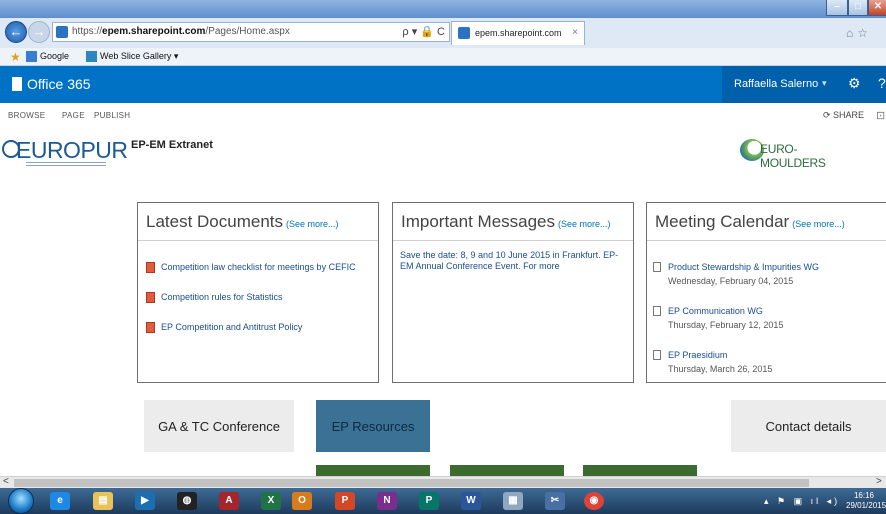 This screenshot has height=514, width=886. I want to click on office365-suite-bar: Office 365 Raffaella Salerno ▾ ⚙ ?, so click(443, 84).